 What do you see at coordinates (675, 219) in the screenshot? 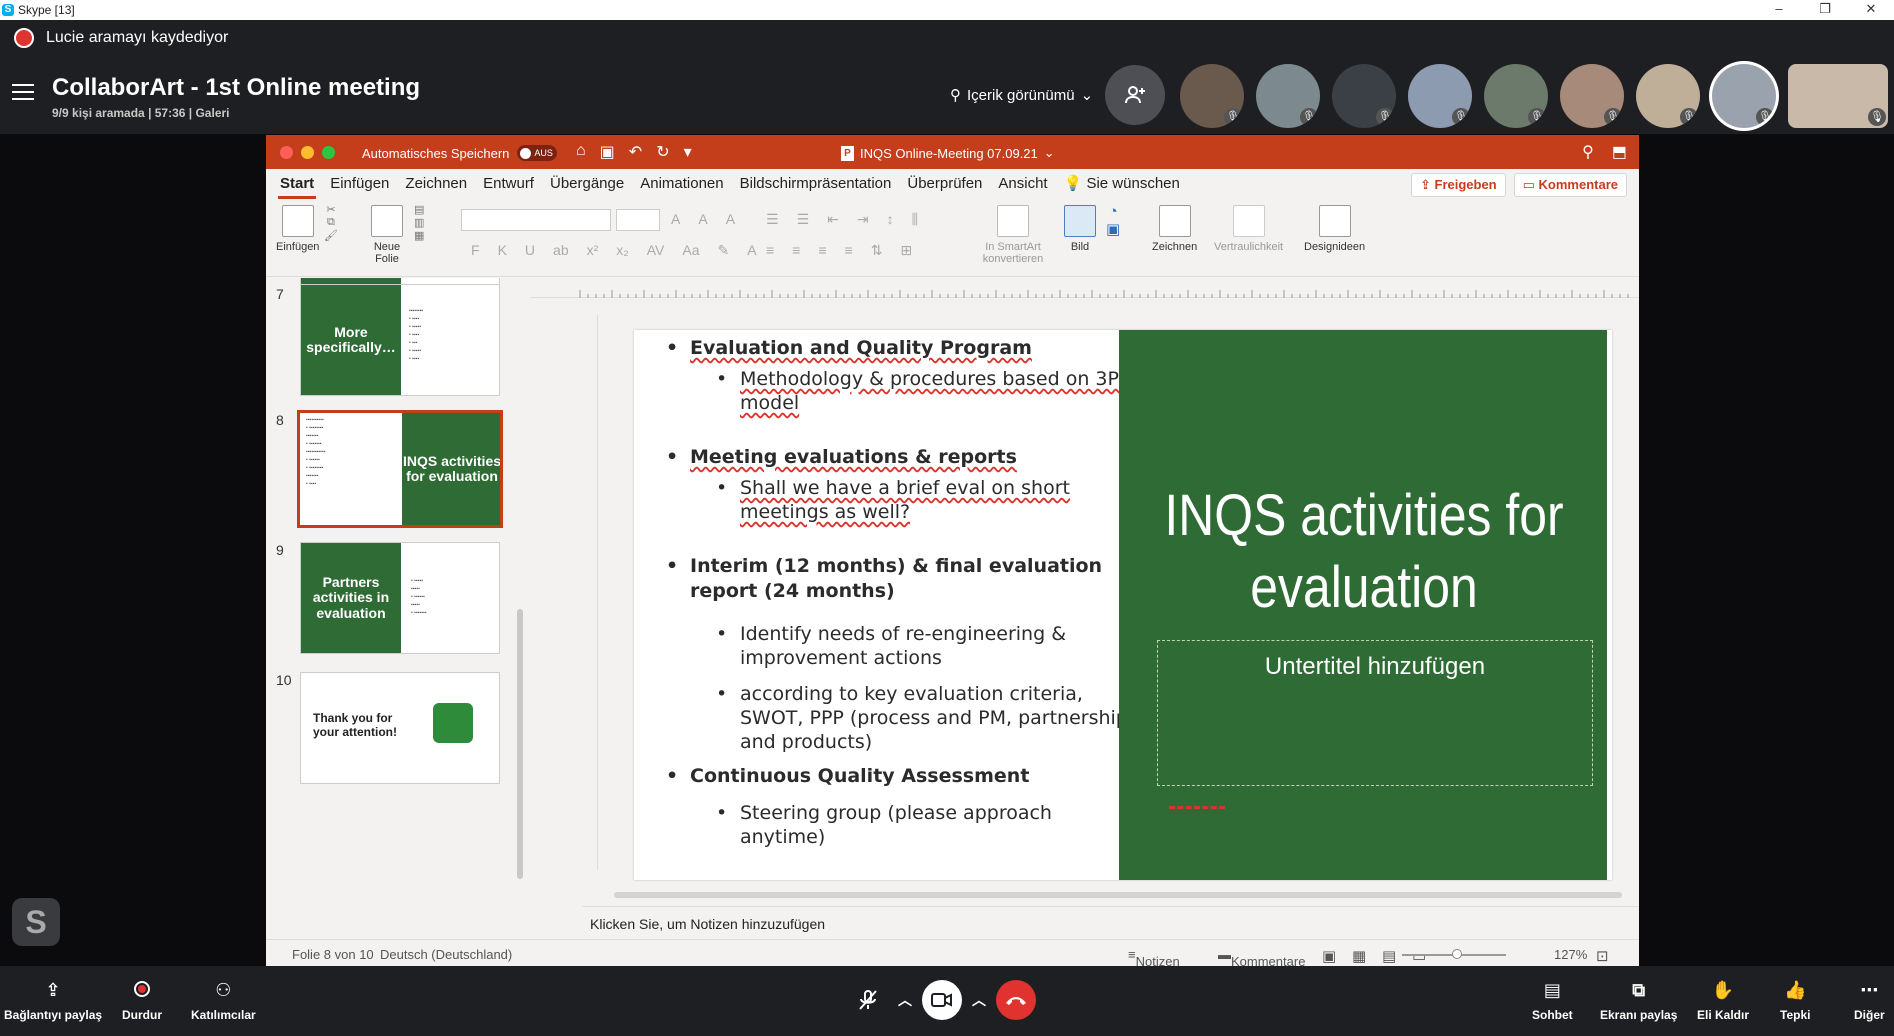
I see `grow-font-icon: A` at bounding box center [675, 219].